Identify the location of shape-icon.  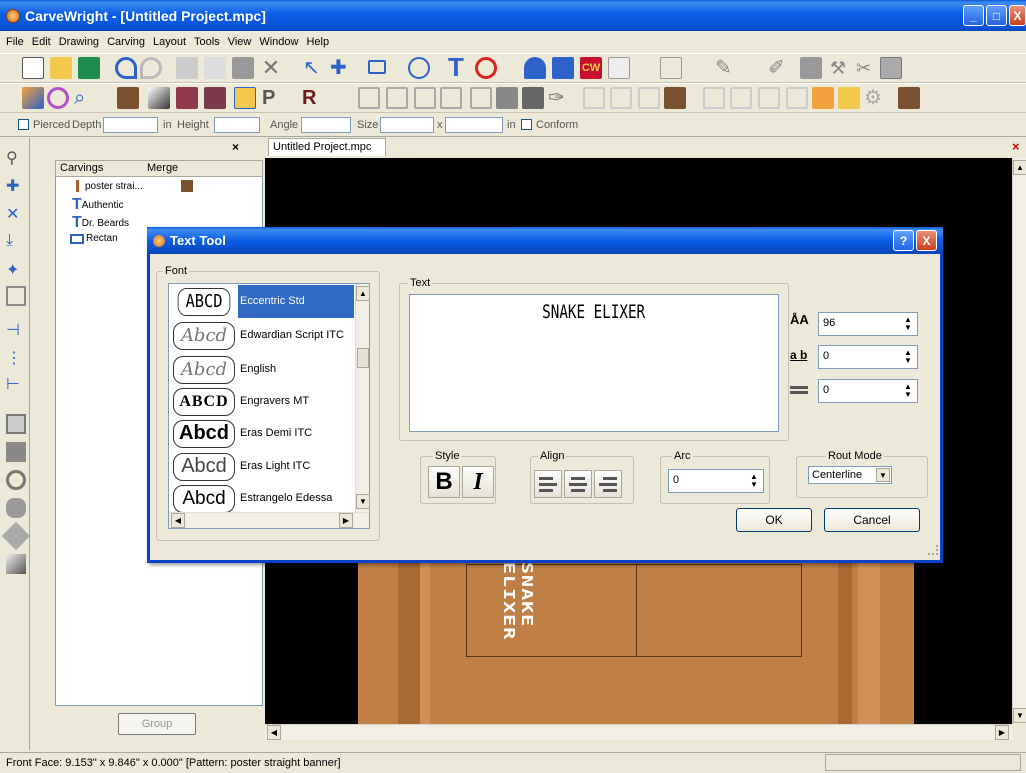
(619, 68).